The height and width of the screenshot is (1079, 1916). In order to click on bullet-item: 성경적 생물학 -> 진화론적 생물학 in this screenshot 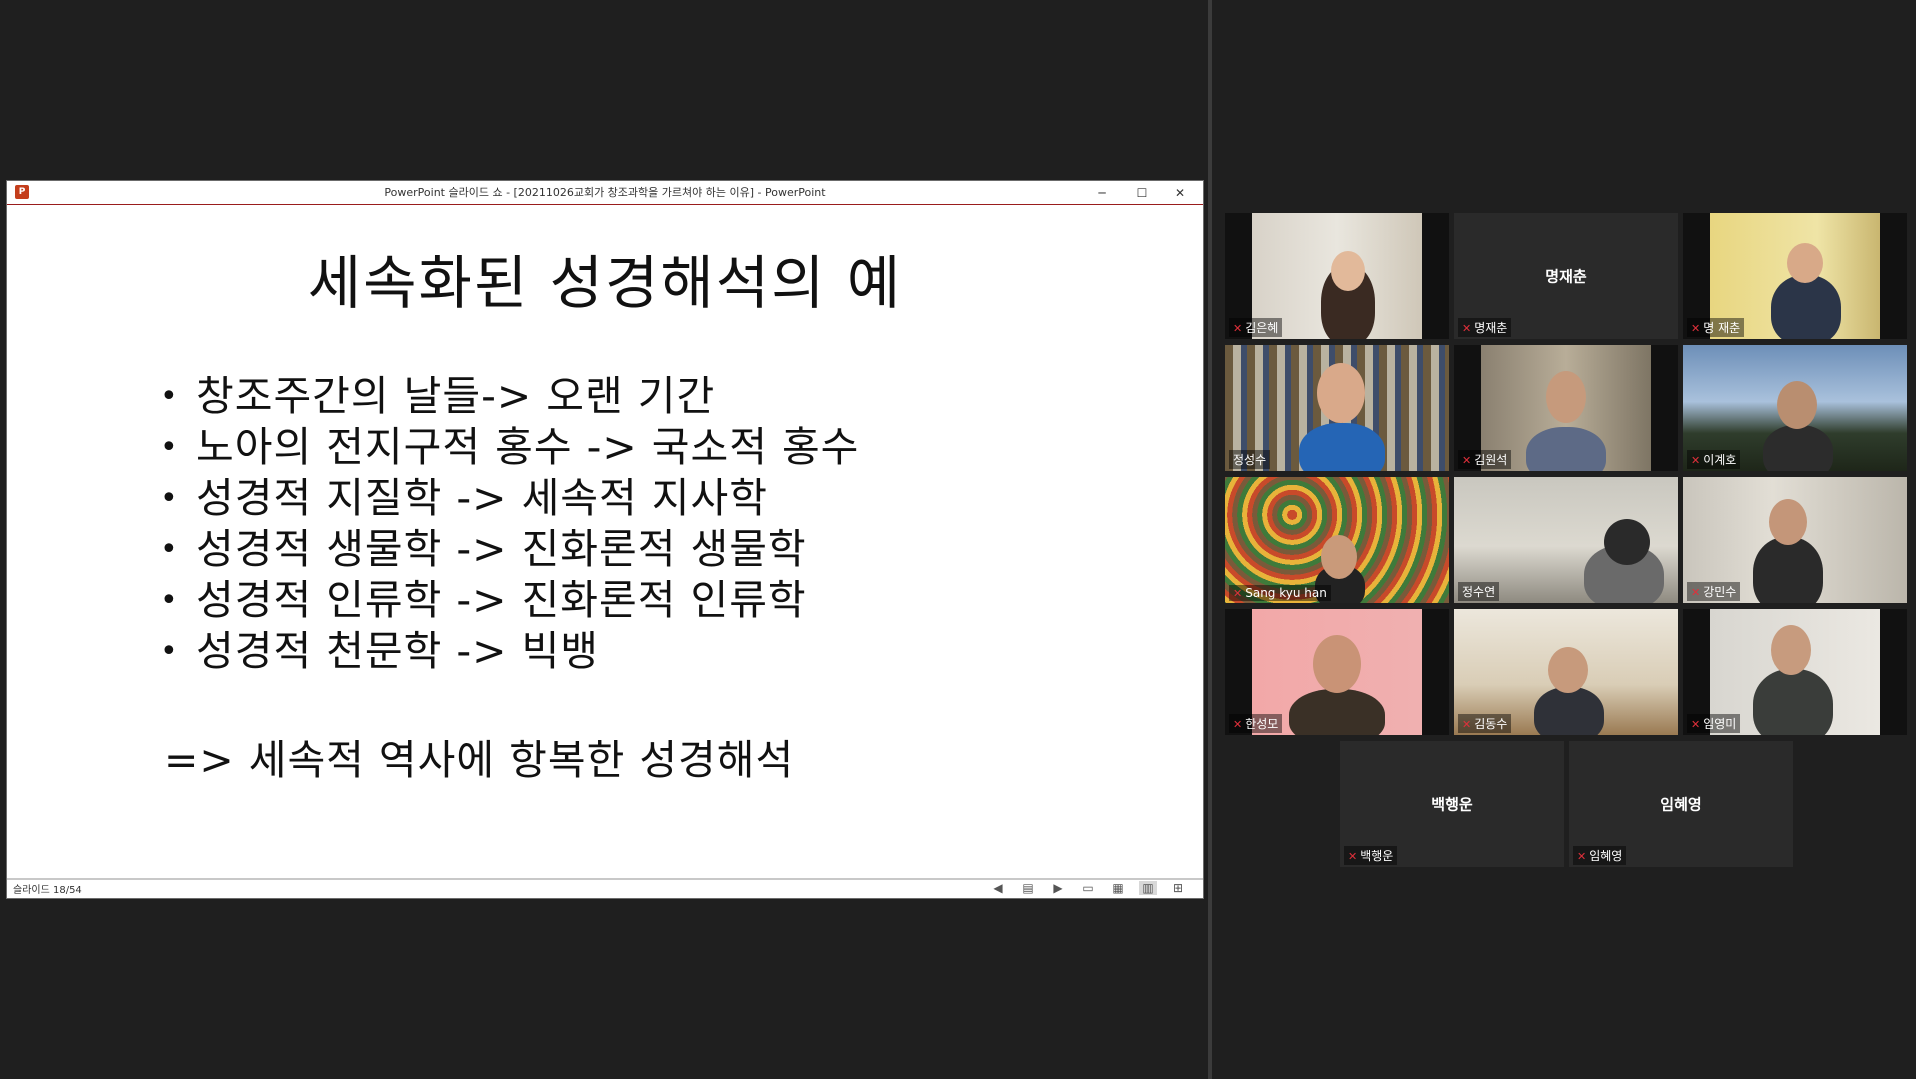, I will do `click(507, 549)`.